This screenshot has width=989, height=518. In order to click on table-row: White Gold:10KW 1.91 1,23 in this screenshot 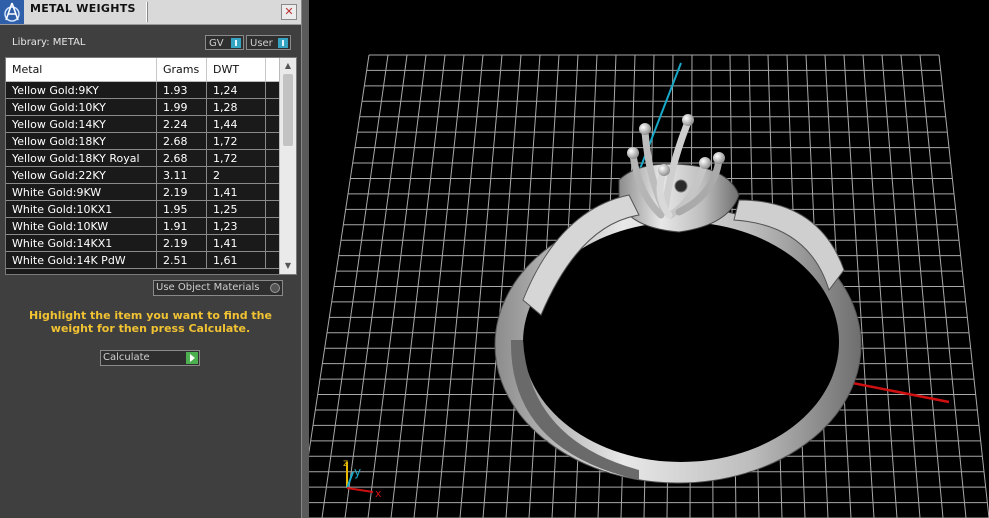, I will do `click(142, 226)`.